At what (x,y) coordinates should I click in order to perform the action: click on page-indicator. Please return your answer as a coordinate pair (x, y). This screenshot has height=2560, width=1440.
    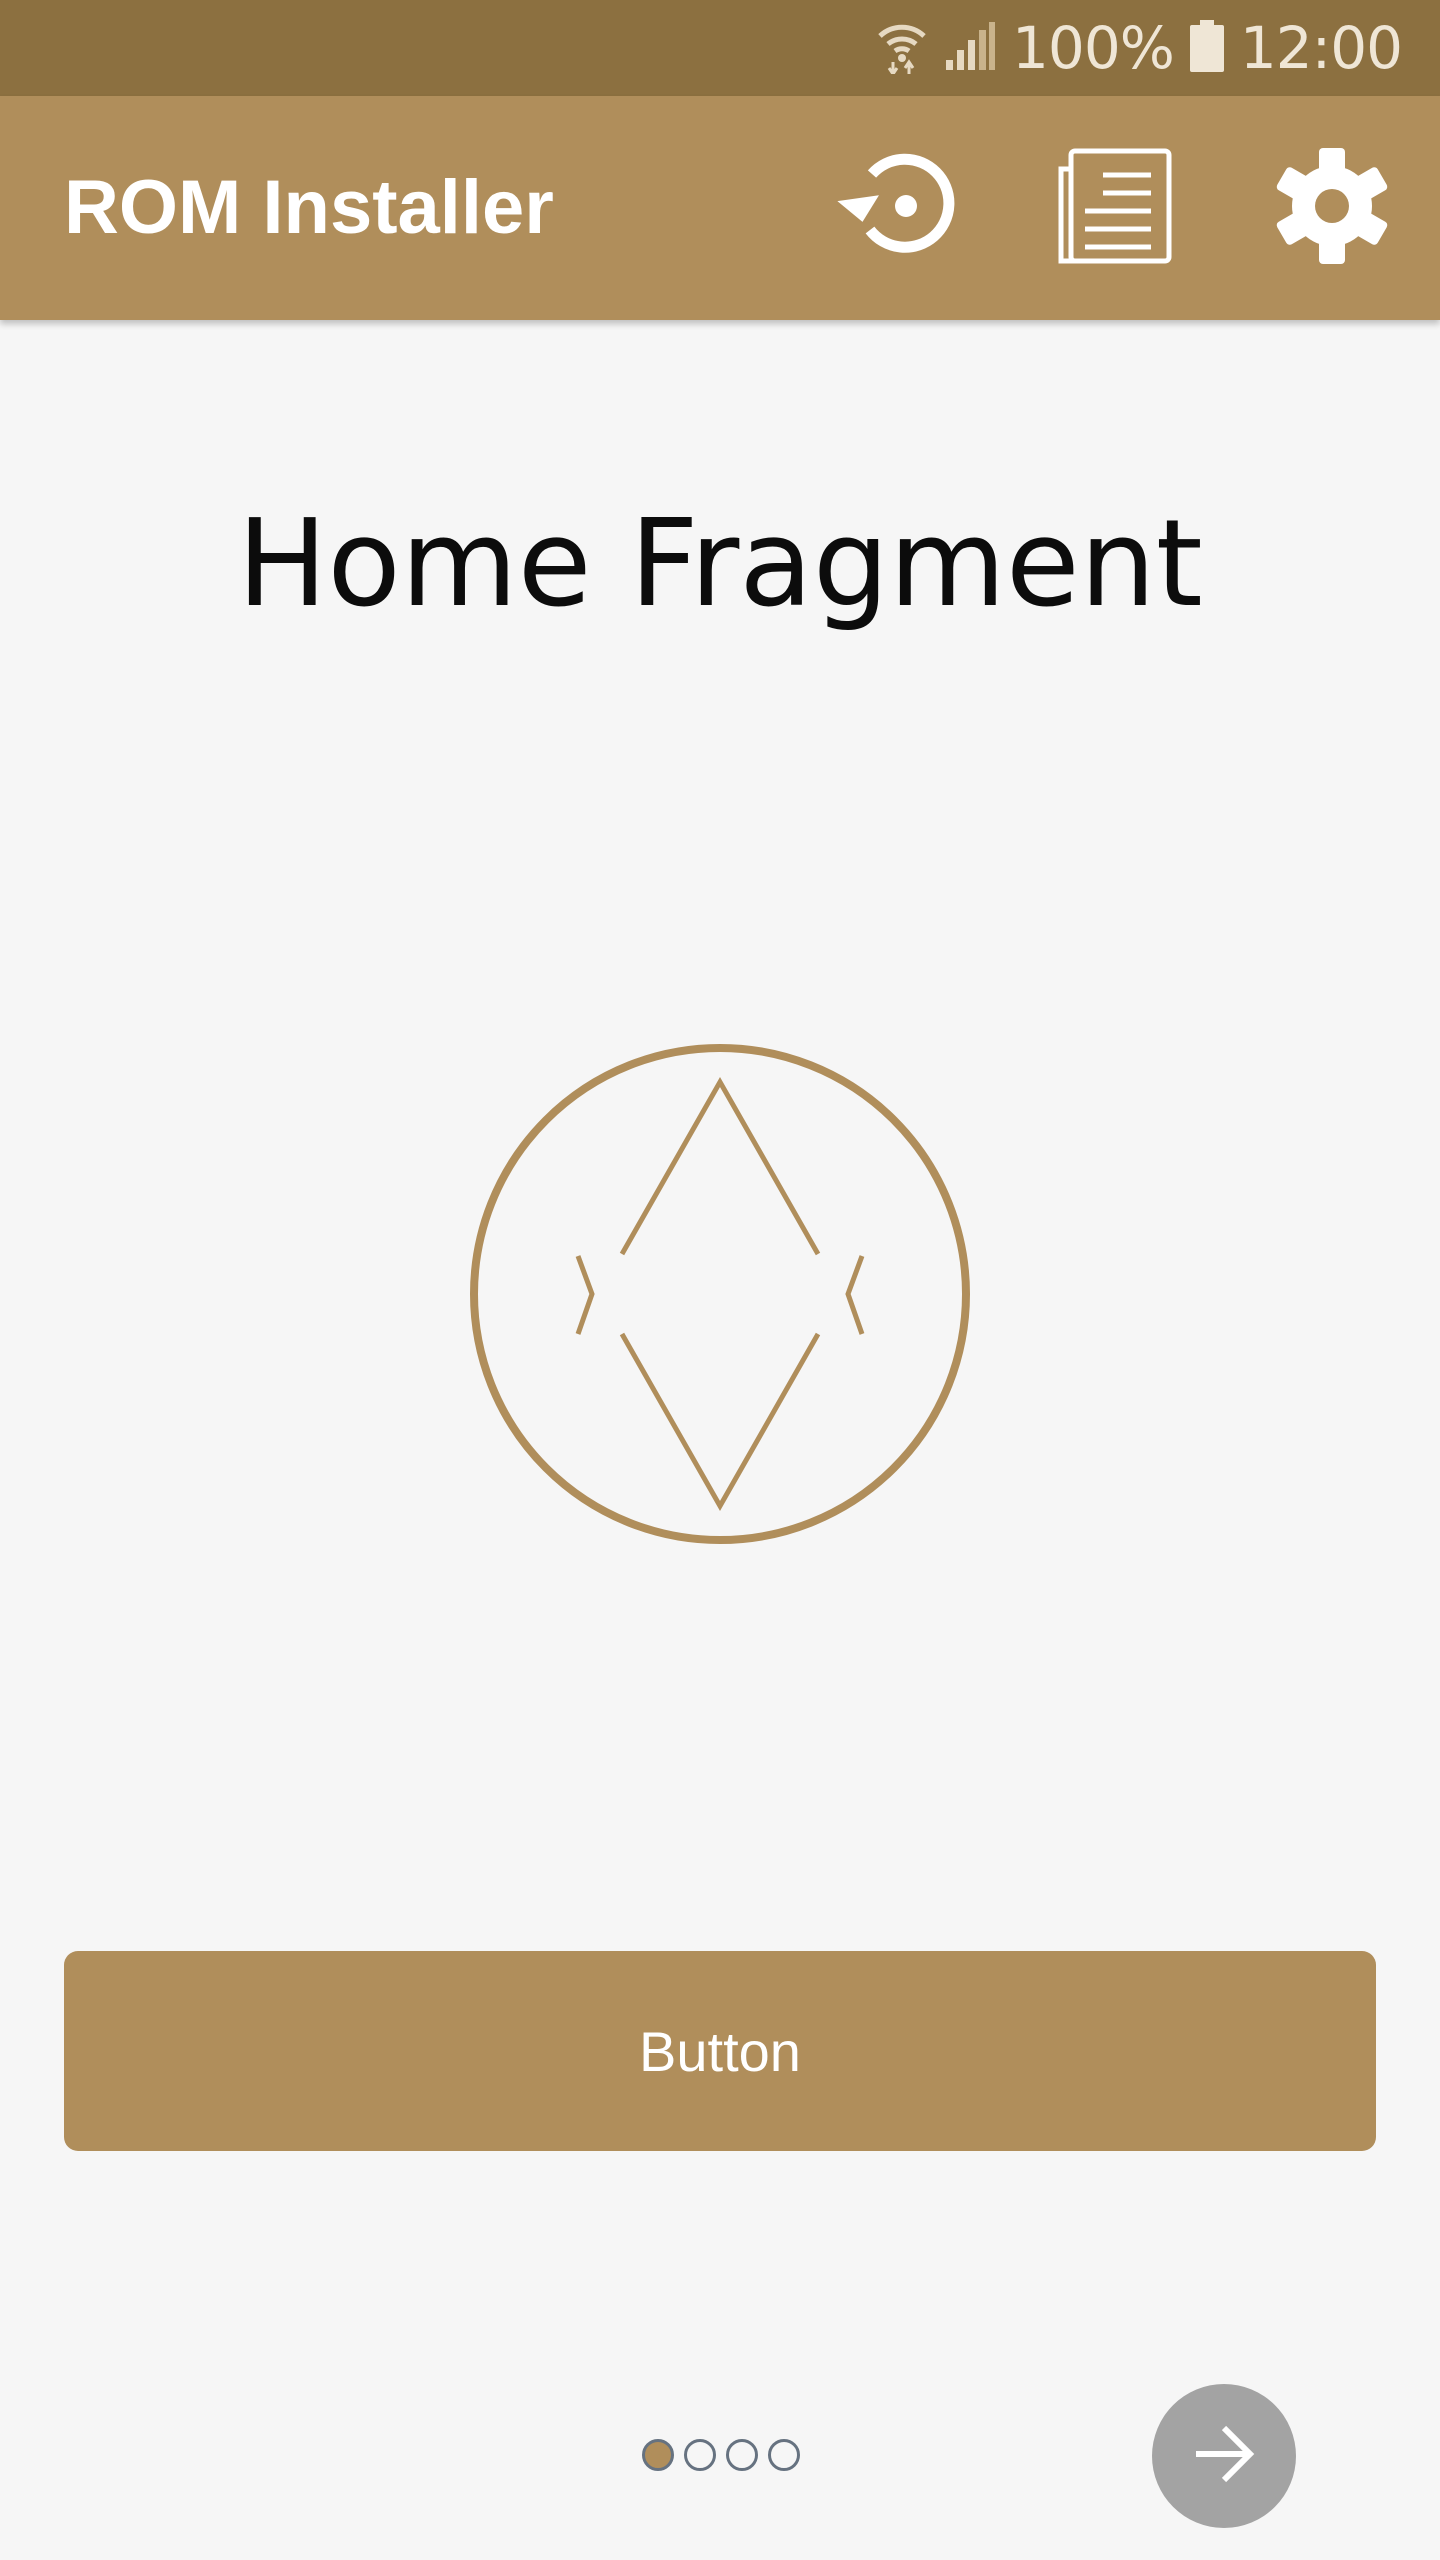
    Looking at the image, I should click on (721, 2455).